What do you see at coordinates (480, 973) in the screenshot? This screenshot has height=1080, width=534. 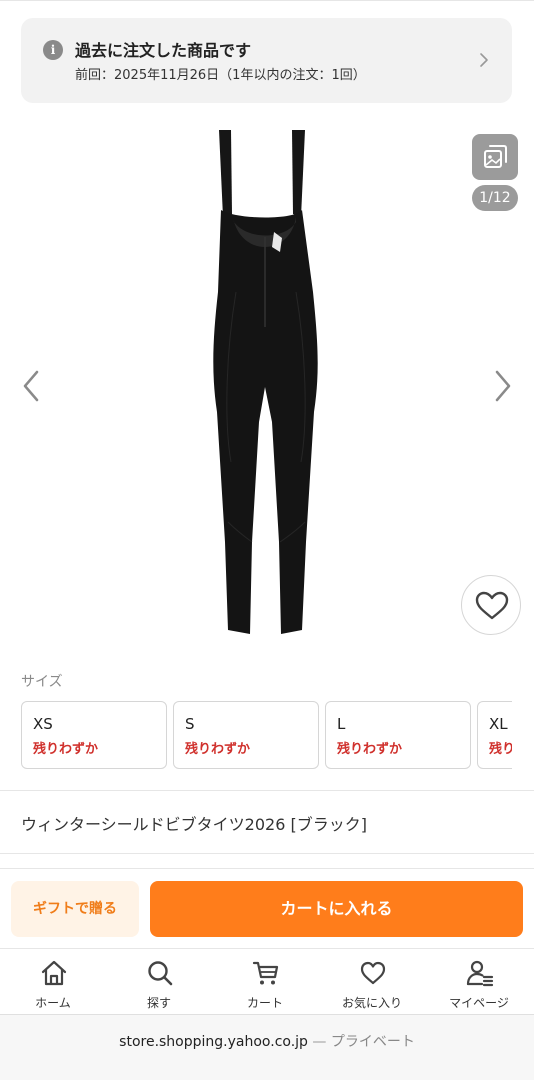 I see `user-icon` at bounding box center [480, 973].